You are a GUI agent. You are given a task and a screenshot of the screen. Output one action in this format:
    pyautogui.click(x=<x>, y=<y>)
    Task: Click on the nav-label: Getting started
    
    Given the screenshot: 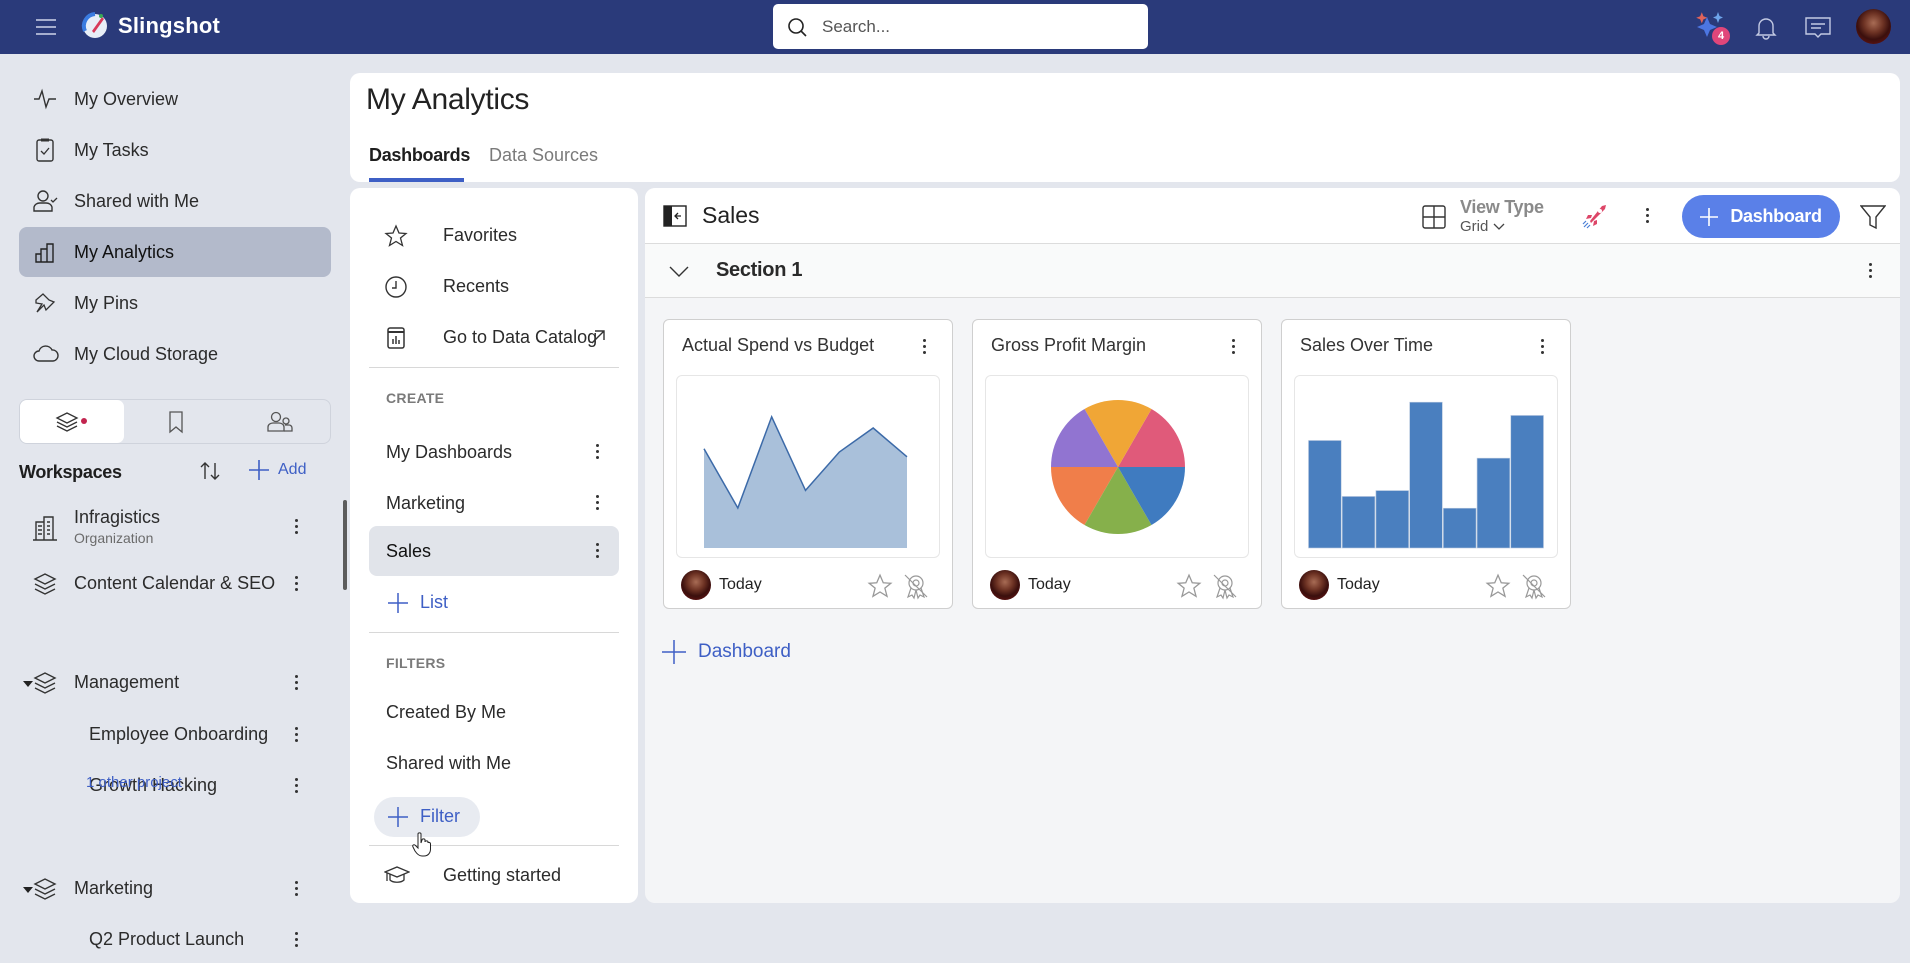 What is the action you would take?
    pyautogui.click(x=502, y=875)
    